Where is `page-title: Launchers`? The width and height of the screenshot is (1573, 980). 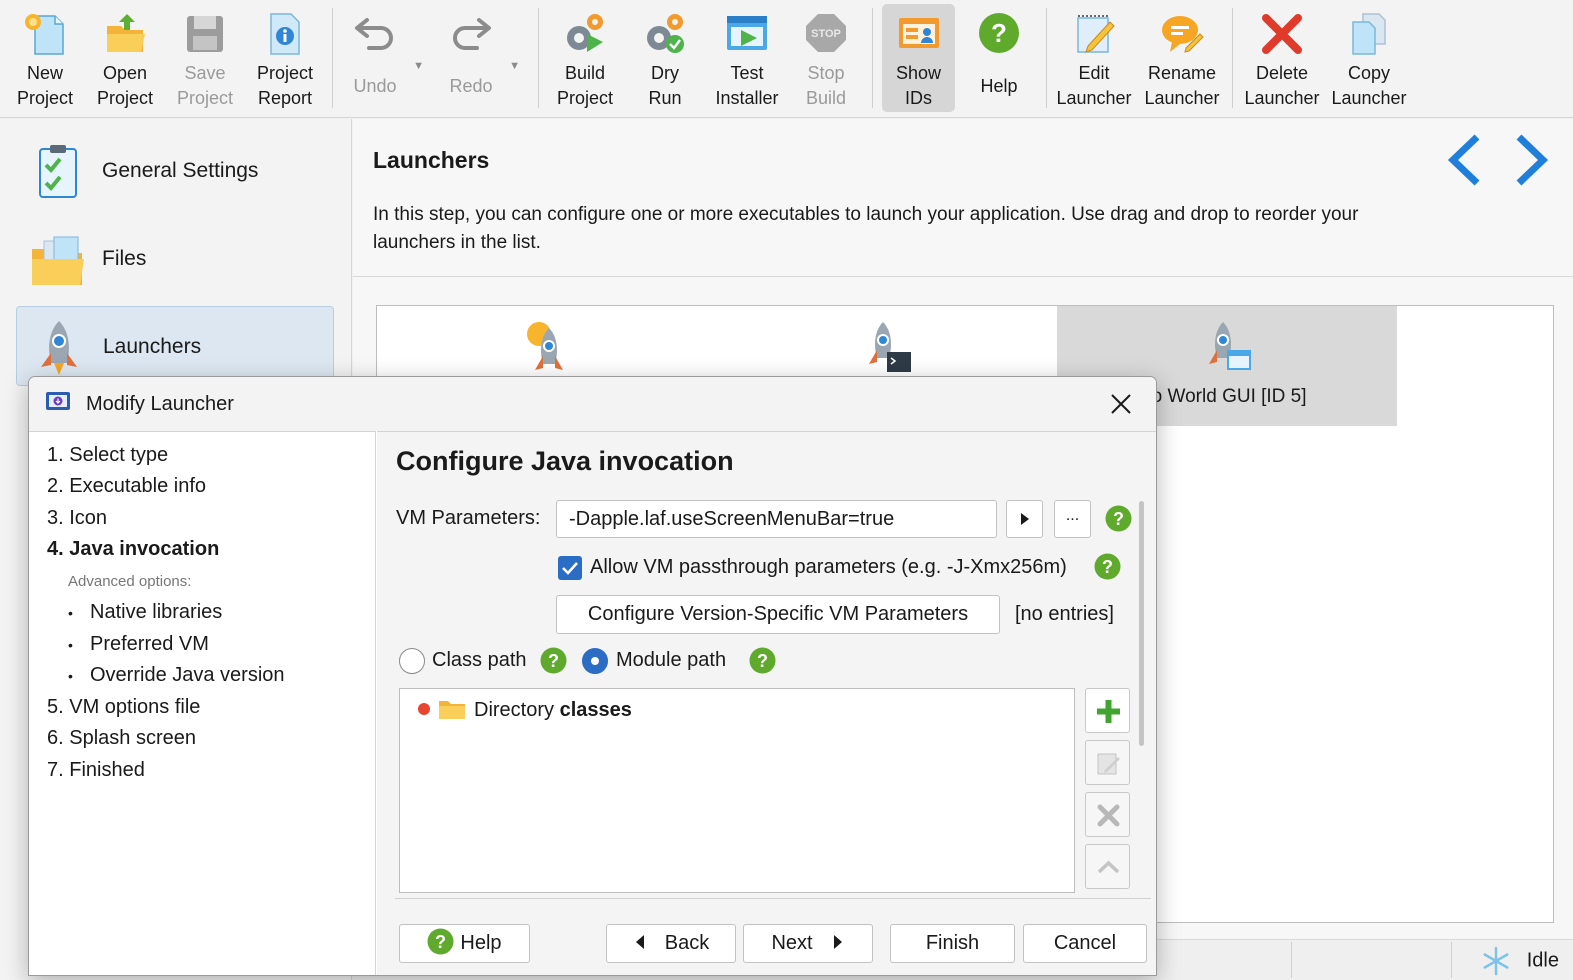 page-title: Launchers is located at coordinates (431, 160).